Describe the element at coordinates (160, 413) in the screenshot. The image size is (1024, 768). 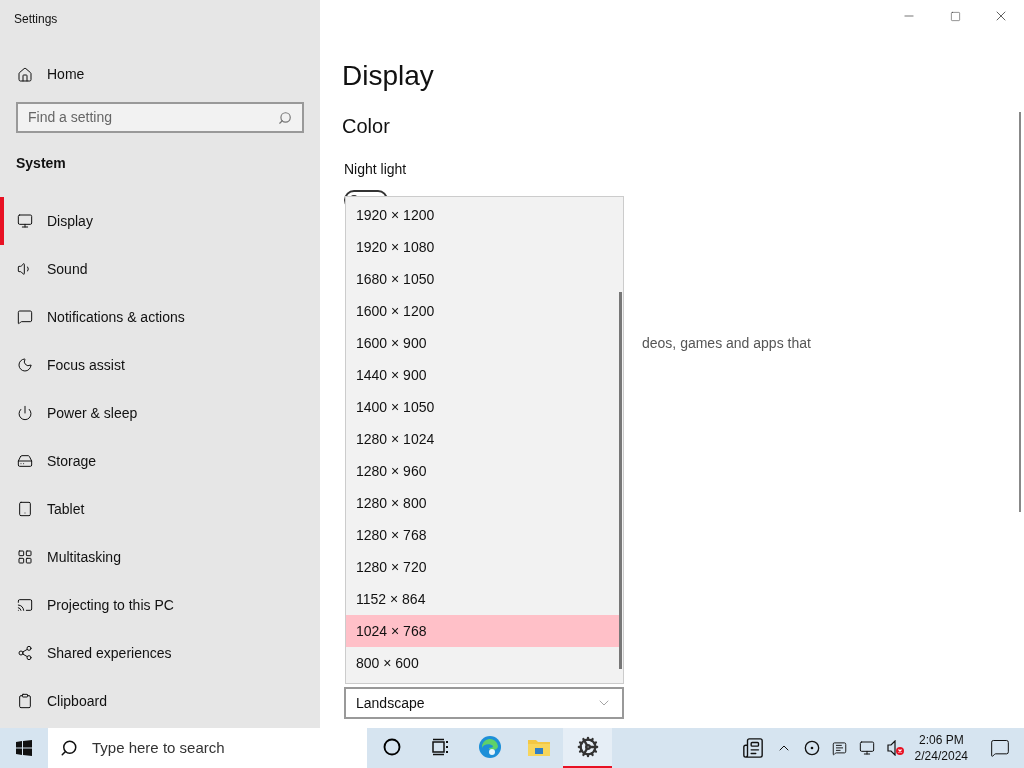
I see `nav-item: Power & sleep` at that location.